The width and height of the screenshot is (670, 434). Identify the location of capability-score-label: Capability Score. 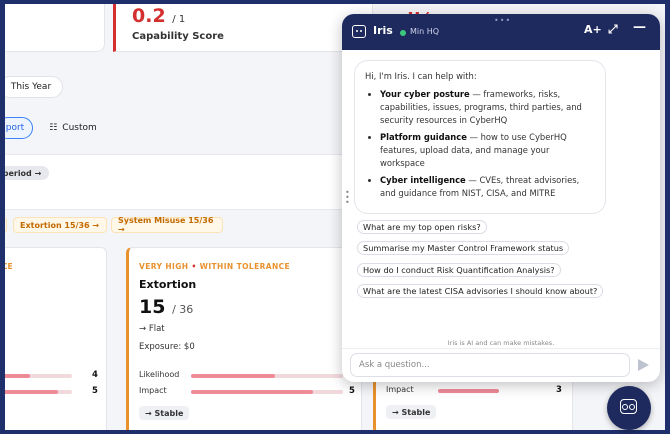
(178, 36).